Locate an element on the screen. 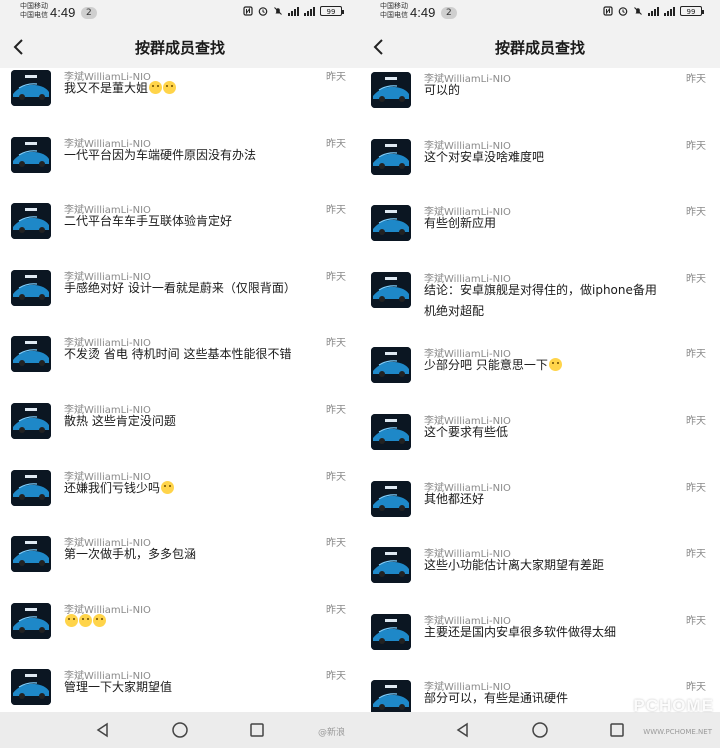  message-text: 结论：安卓旗舰是对得住的，做iphone备用 机绝对超配 is located at coordinates (564, 301).